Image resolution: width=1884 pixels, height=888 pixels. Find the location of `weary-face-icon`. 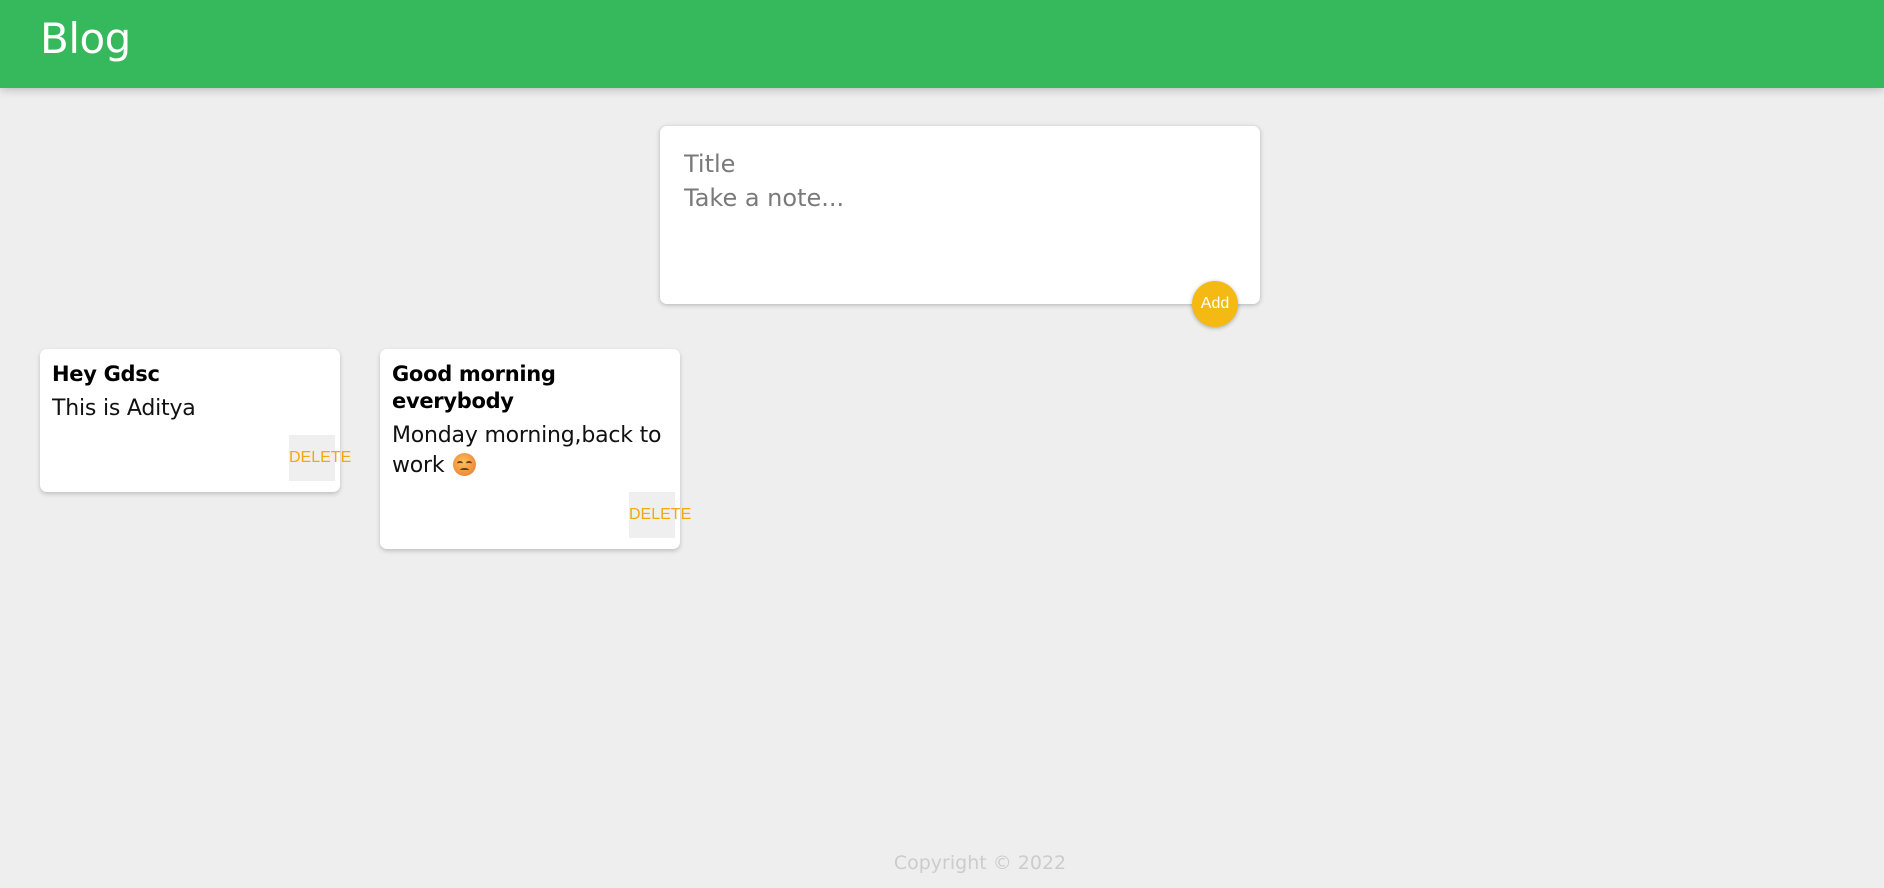

weary-face-icon is located at coordinates (465, 464).